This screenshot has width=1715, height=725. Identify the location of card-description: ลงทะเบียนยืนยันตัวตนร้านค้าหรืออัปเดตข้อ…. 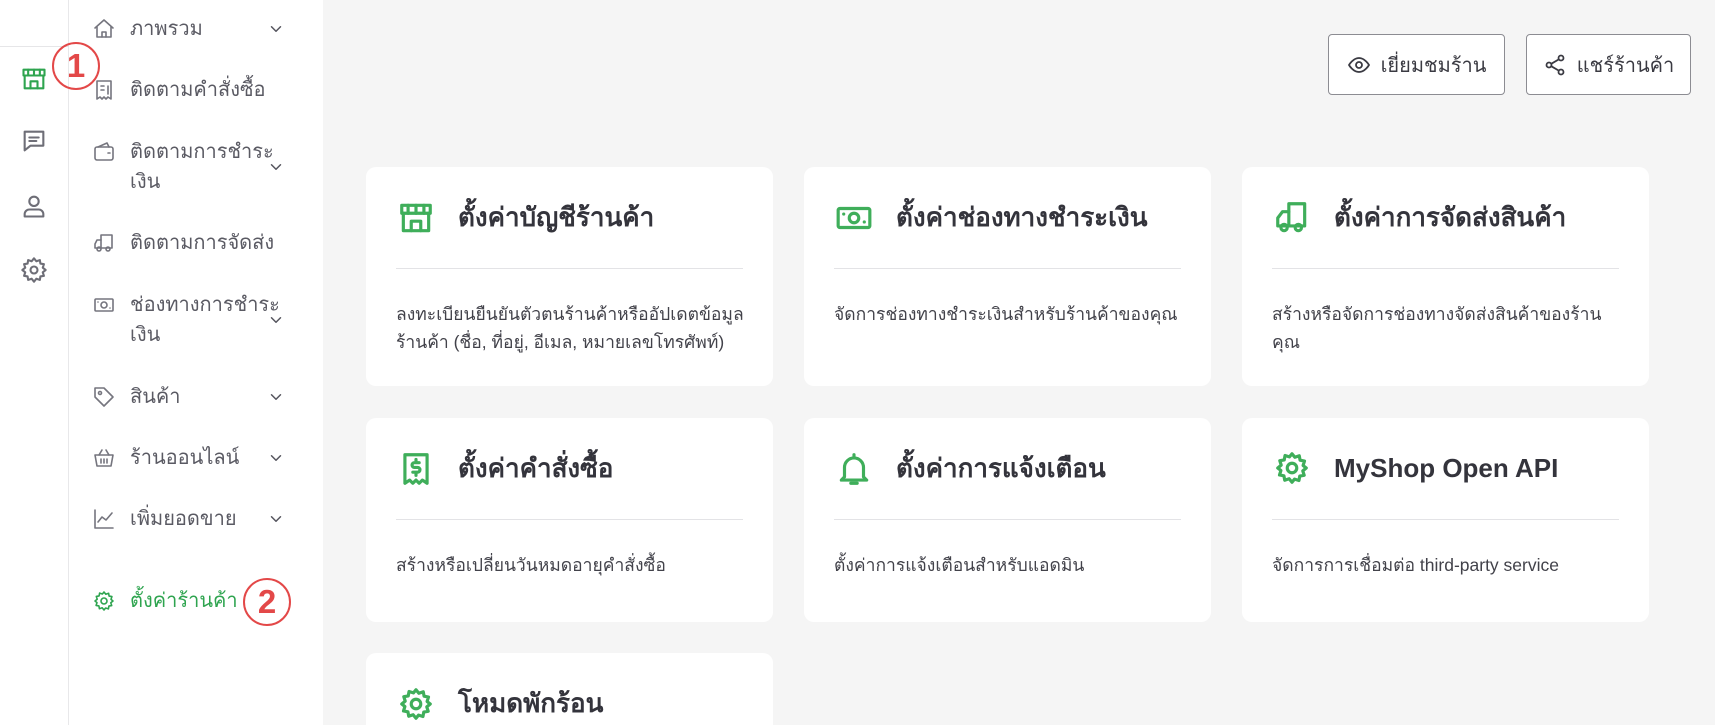
(570, 328).